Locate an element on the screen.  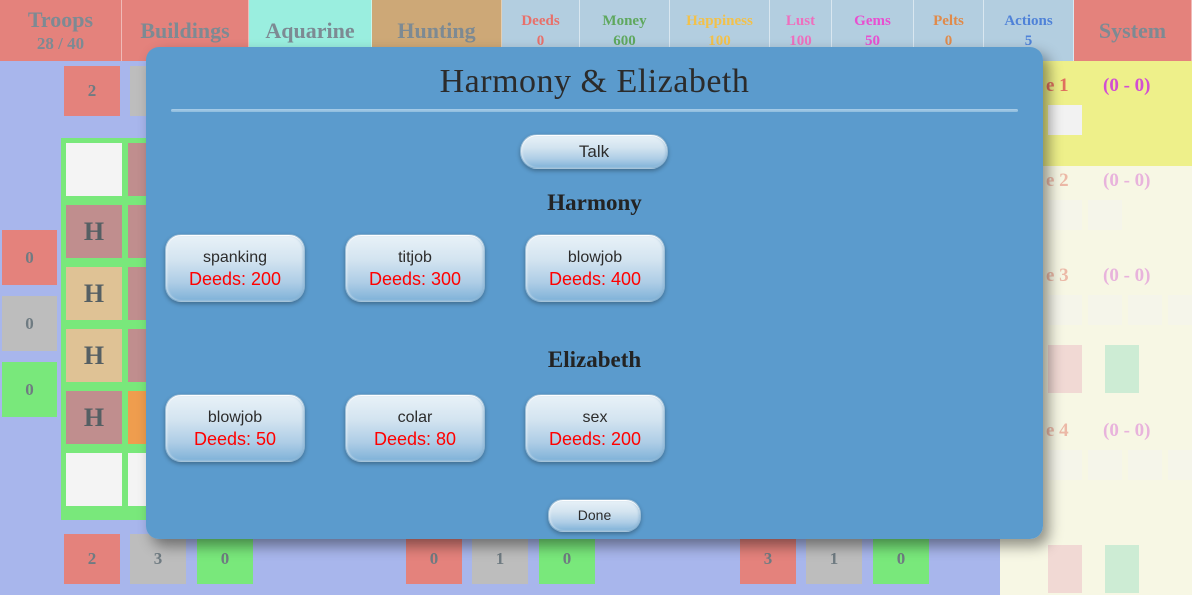
wave-label-2: e 2 is located at coordinates (1057, 180).